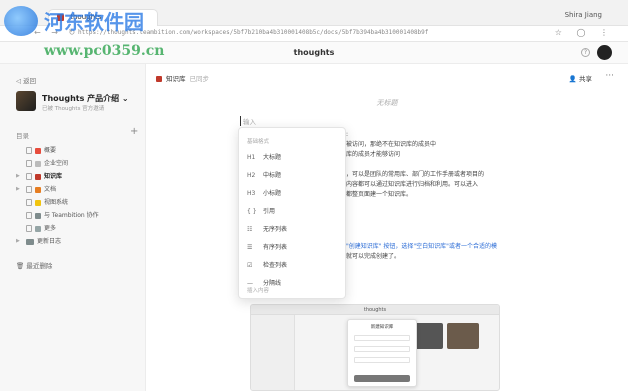  Describe the element at coordinates (373, 256) in the screenshot. I see `body-line: 就可以完成创建了。` at that location.